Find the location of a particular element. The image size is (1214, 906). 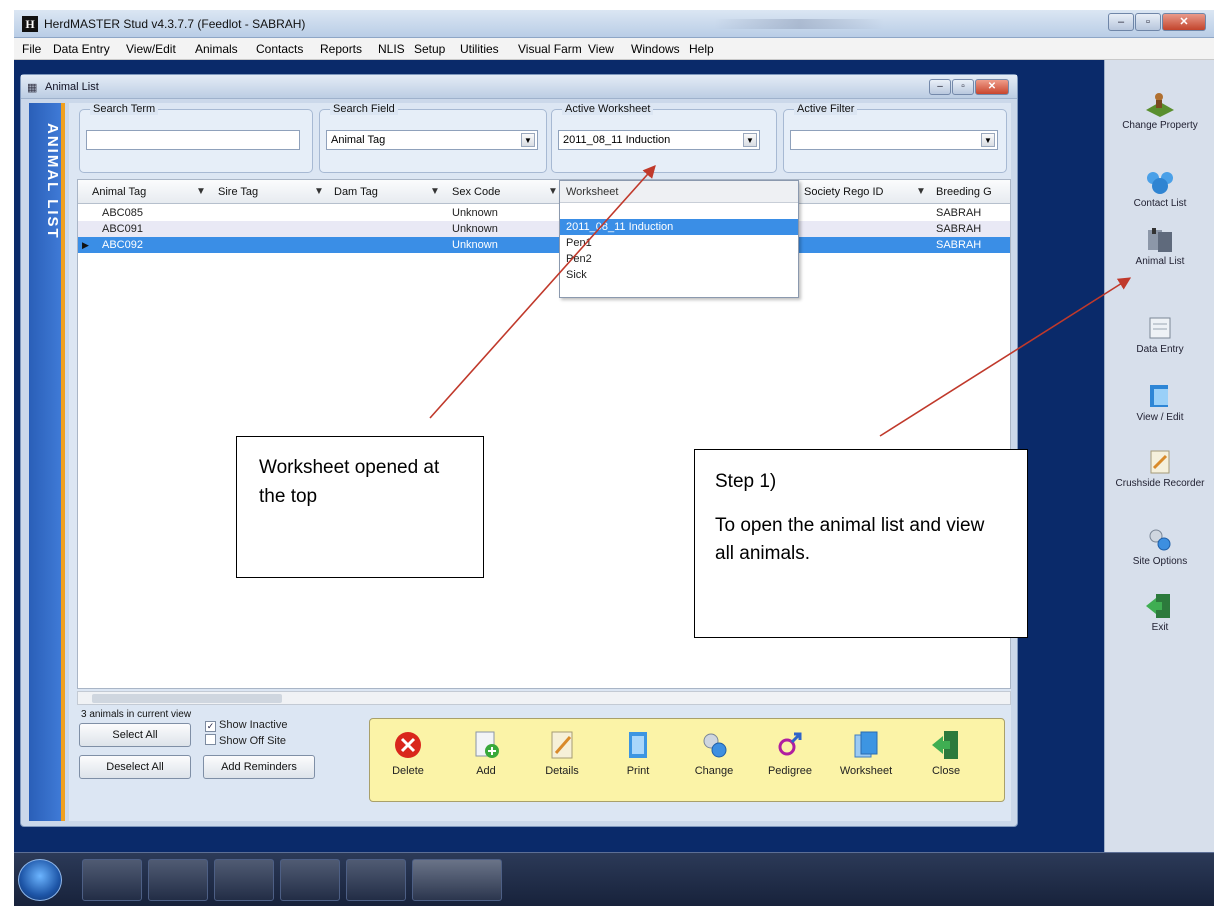

dropdown-option is located at coordinates (679, 211).